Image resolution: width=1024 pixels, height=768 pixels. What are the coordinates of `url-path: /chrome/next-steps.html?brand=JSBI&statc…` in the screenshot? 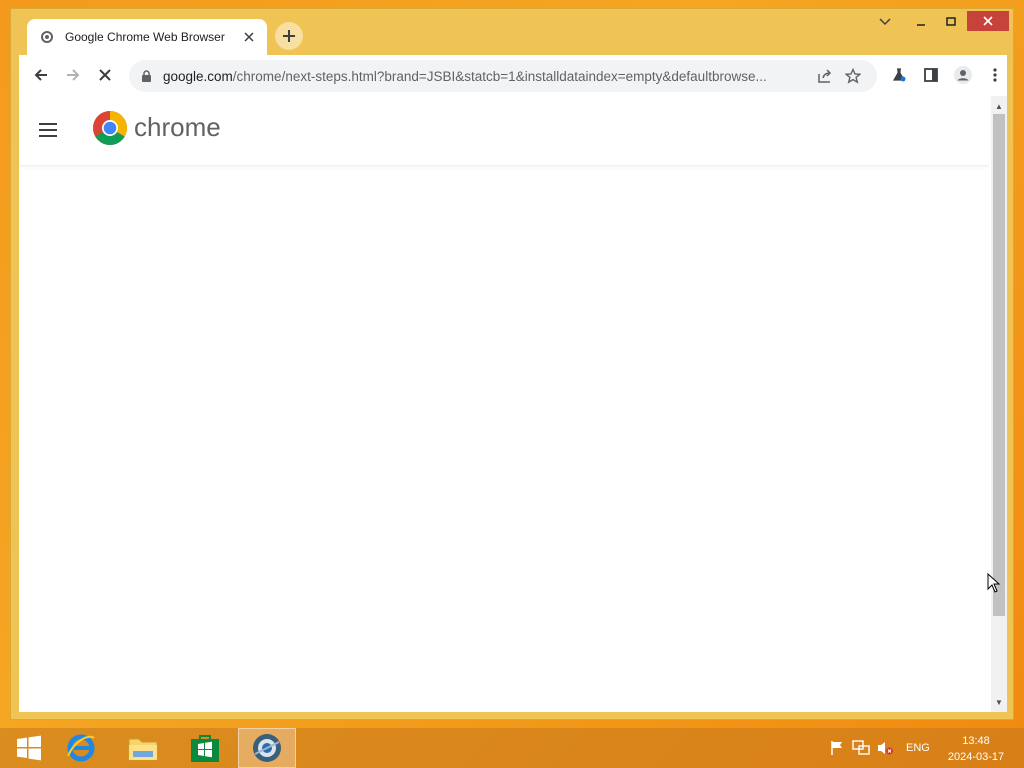 It's located at (499, 76).